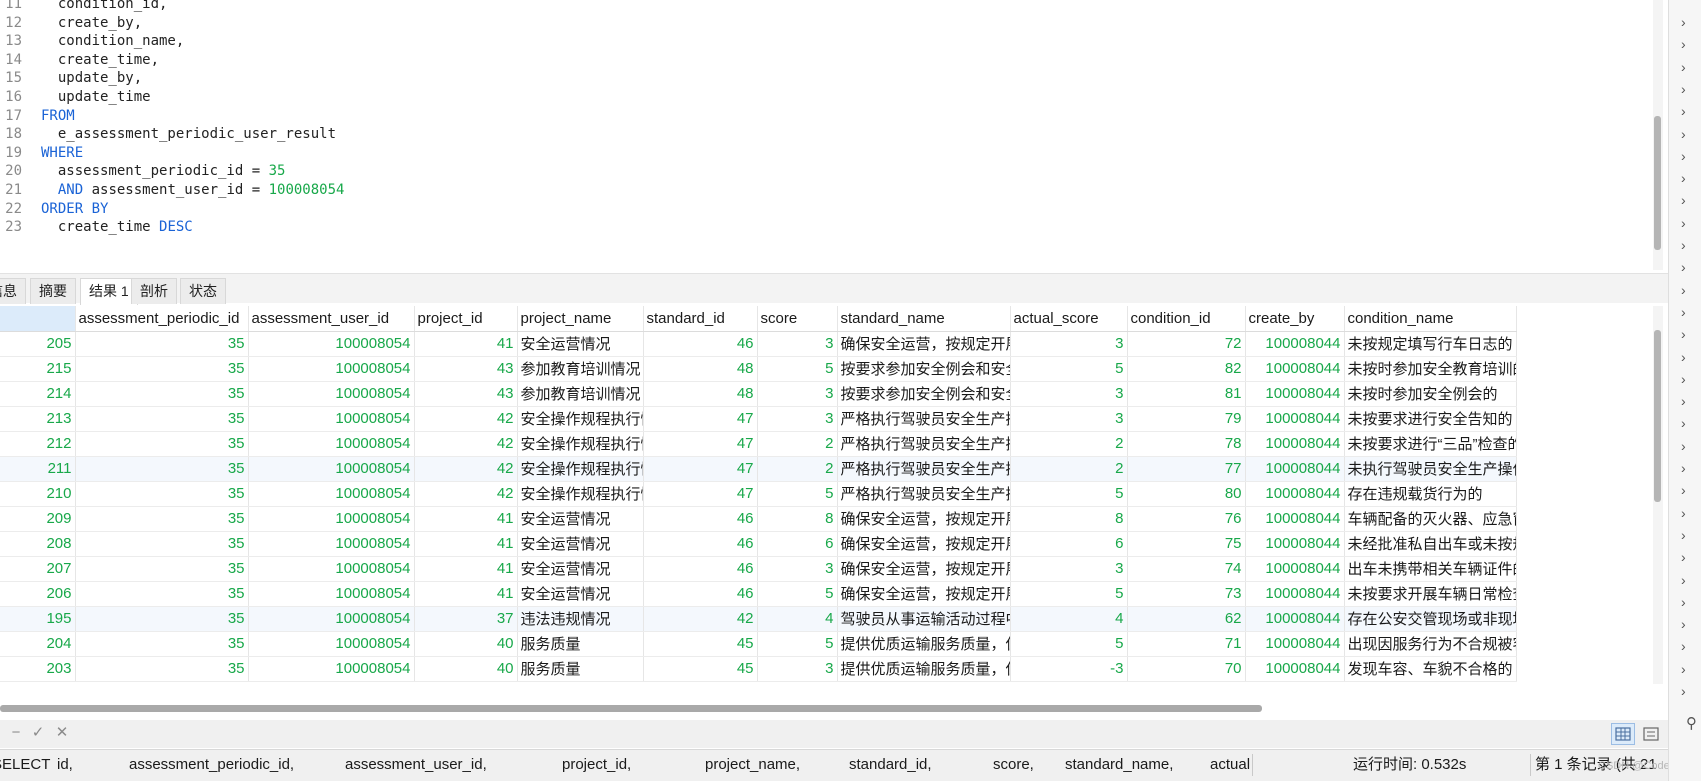 The width and height of the screenshot is (1701, 781). I want to click on column-header-create-by: create_by, so click(1295, 319).